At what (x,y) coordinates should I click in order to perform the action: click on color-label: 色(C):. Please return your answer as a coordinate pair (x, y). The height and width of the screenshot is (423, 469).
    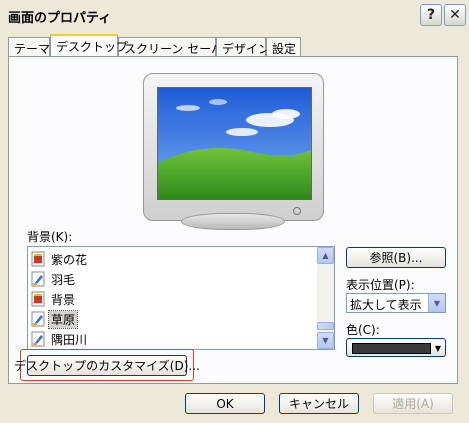
    Looking at the image, I should click on (363, 330).